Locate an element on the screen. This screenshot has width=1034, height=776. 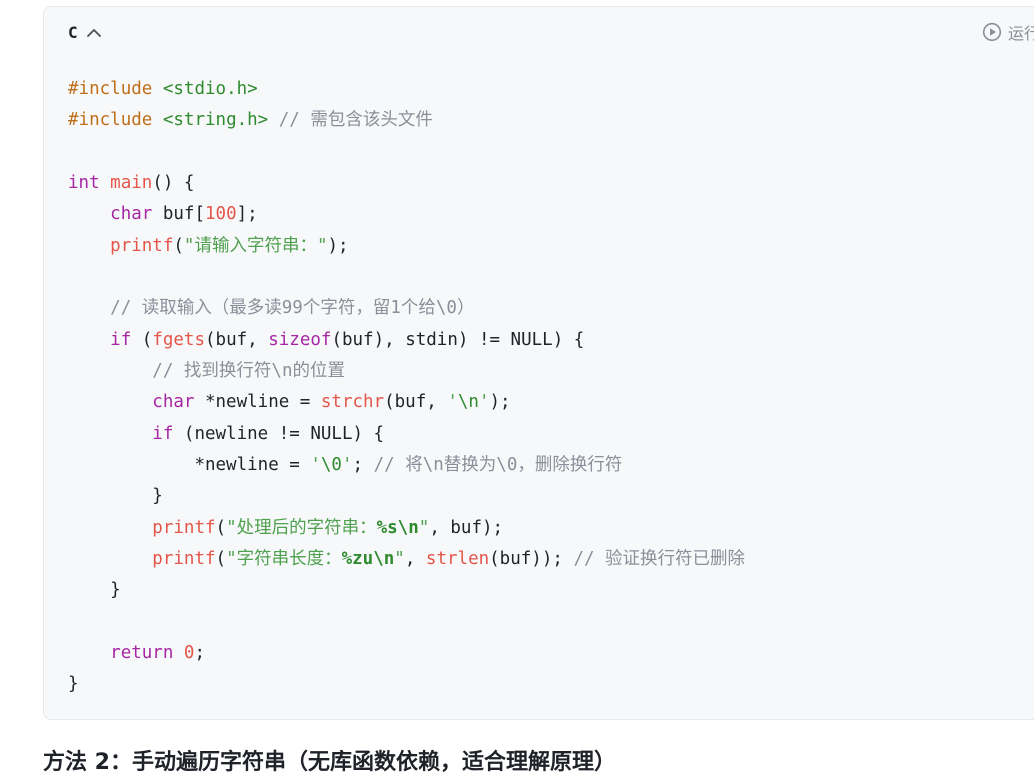
run-button: 运行 is located at coordinates (1008, 32).